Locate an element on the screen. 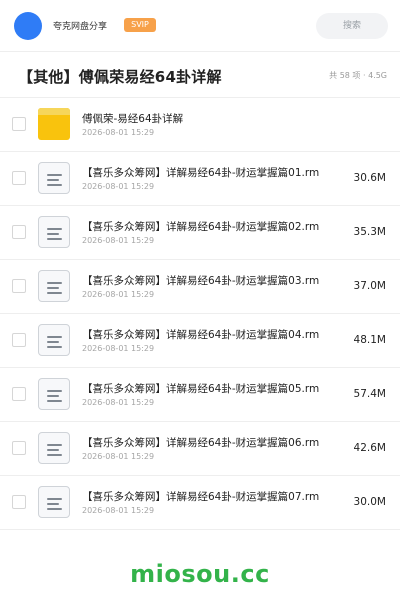 The height and width of the screenshot is (600, 400). brand-name: 夸克网盘分享 is located at coordinates (80, 27).